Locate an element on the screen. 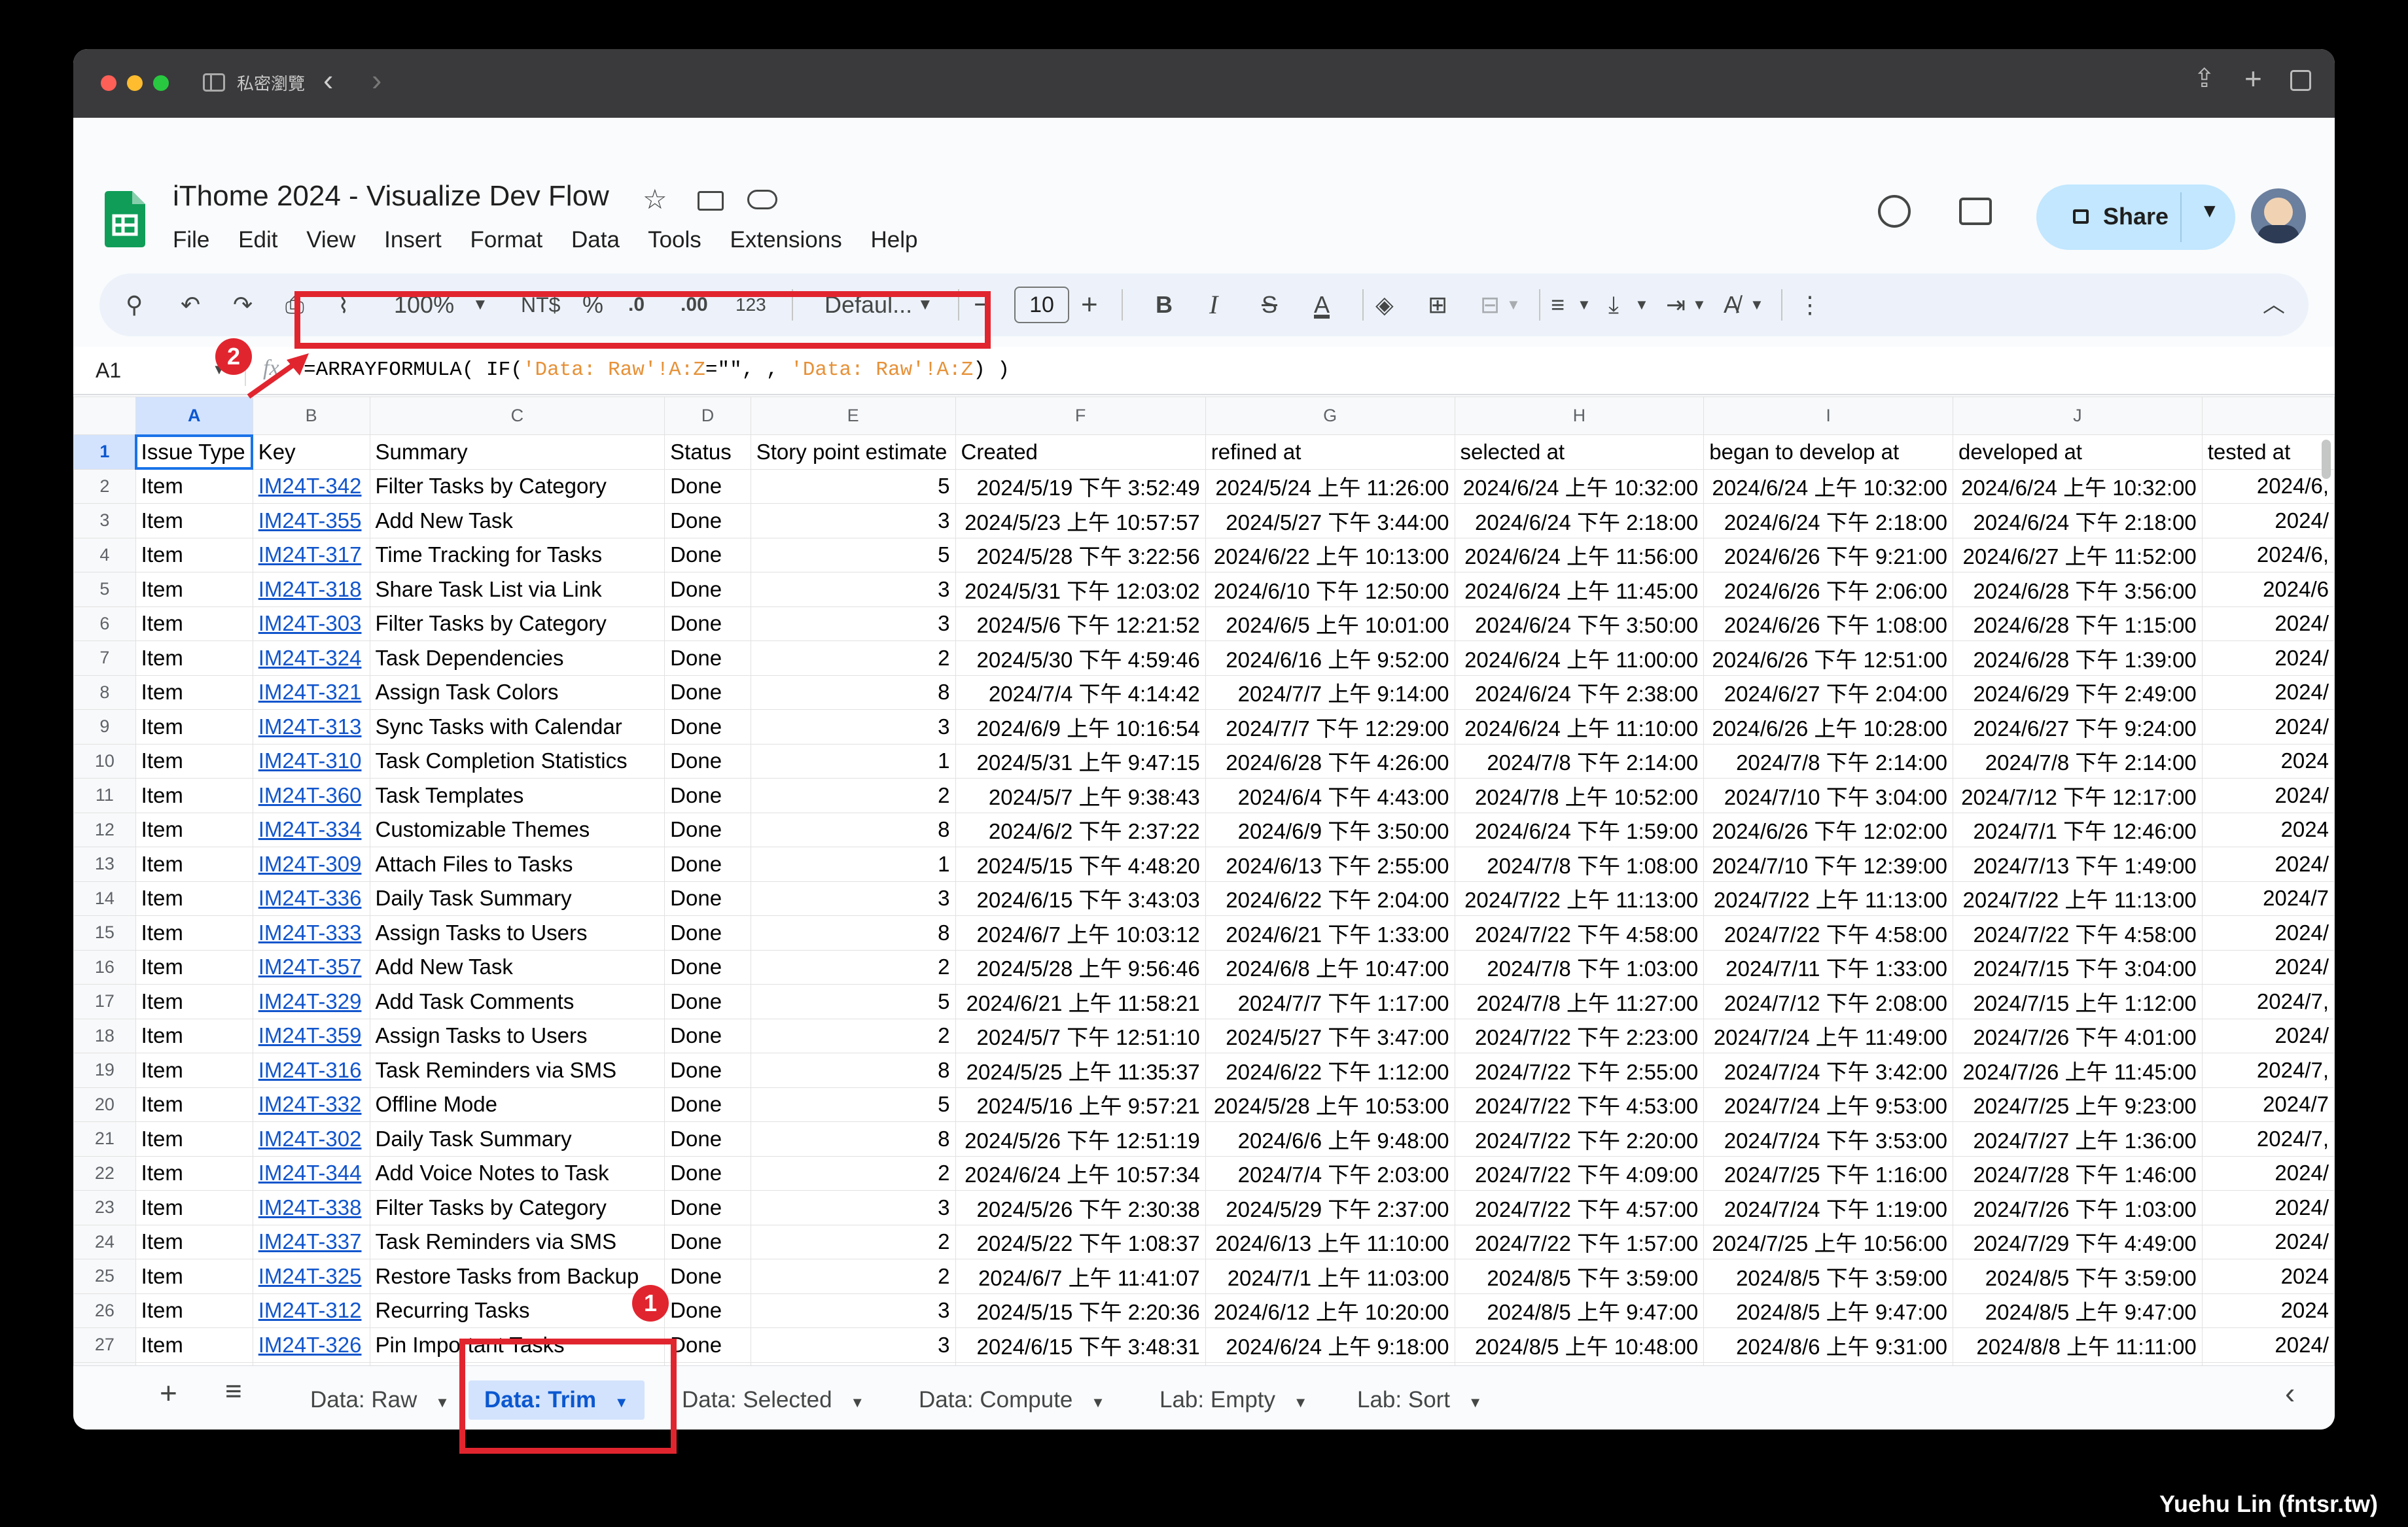  issue-key-link: IM24T-357 is located at coordinates (311, 967).